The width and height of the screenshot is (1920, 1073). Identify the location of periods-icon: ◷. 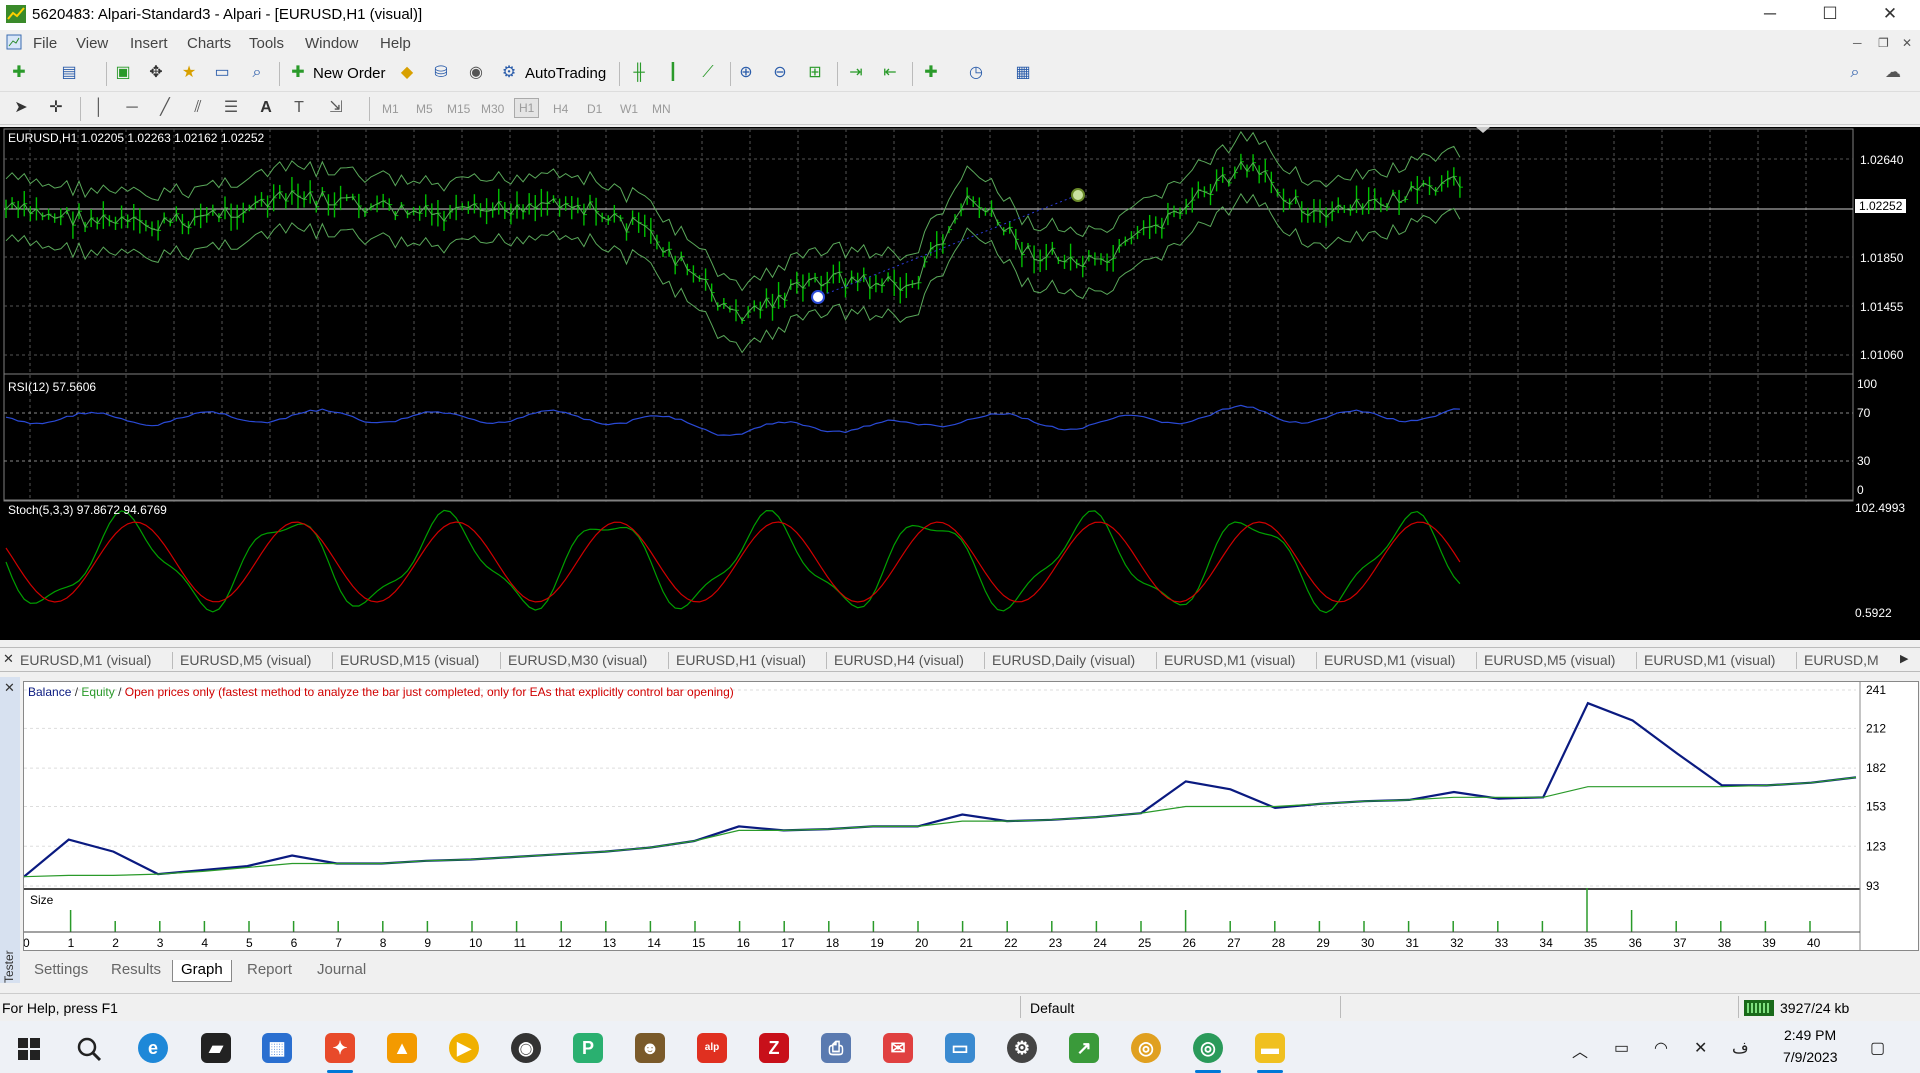
(976, 73).